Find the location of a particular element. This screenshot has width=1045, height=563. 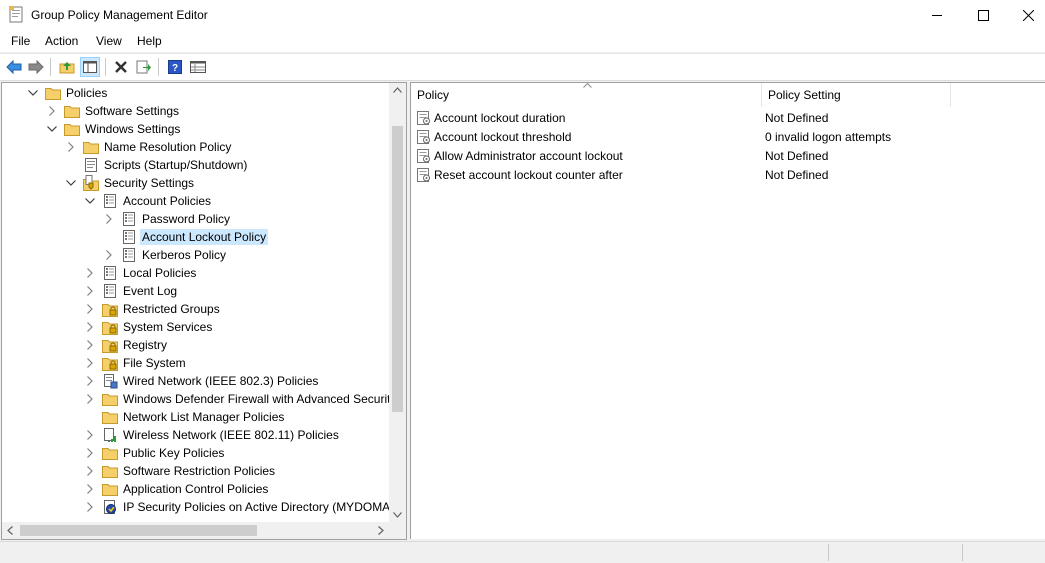

tree-vertical-scrollbar is located at coordinates (397, 302).